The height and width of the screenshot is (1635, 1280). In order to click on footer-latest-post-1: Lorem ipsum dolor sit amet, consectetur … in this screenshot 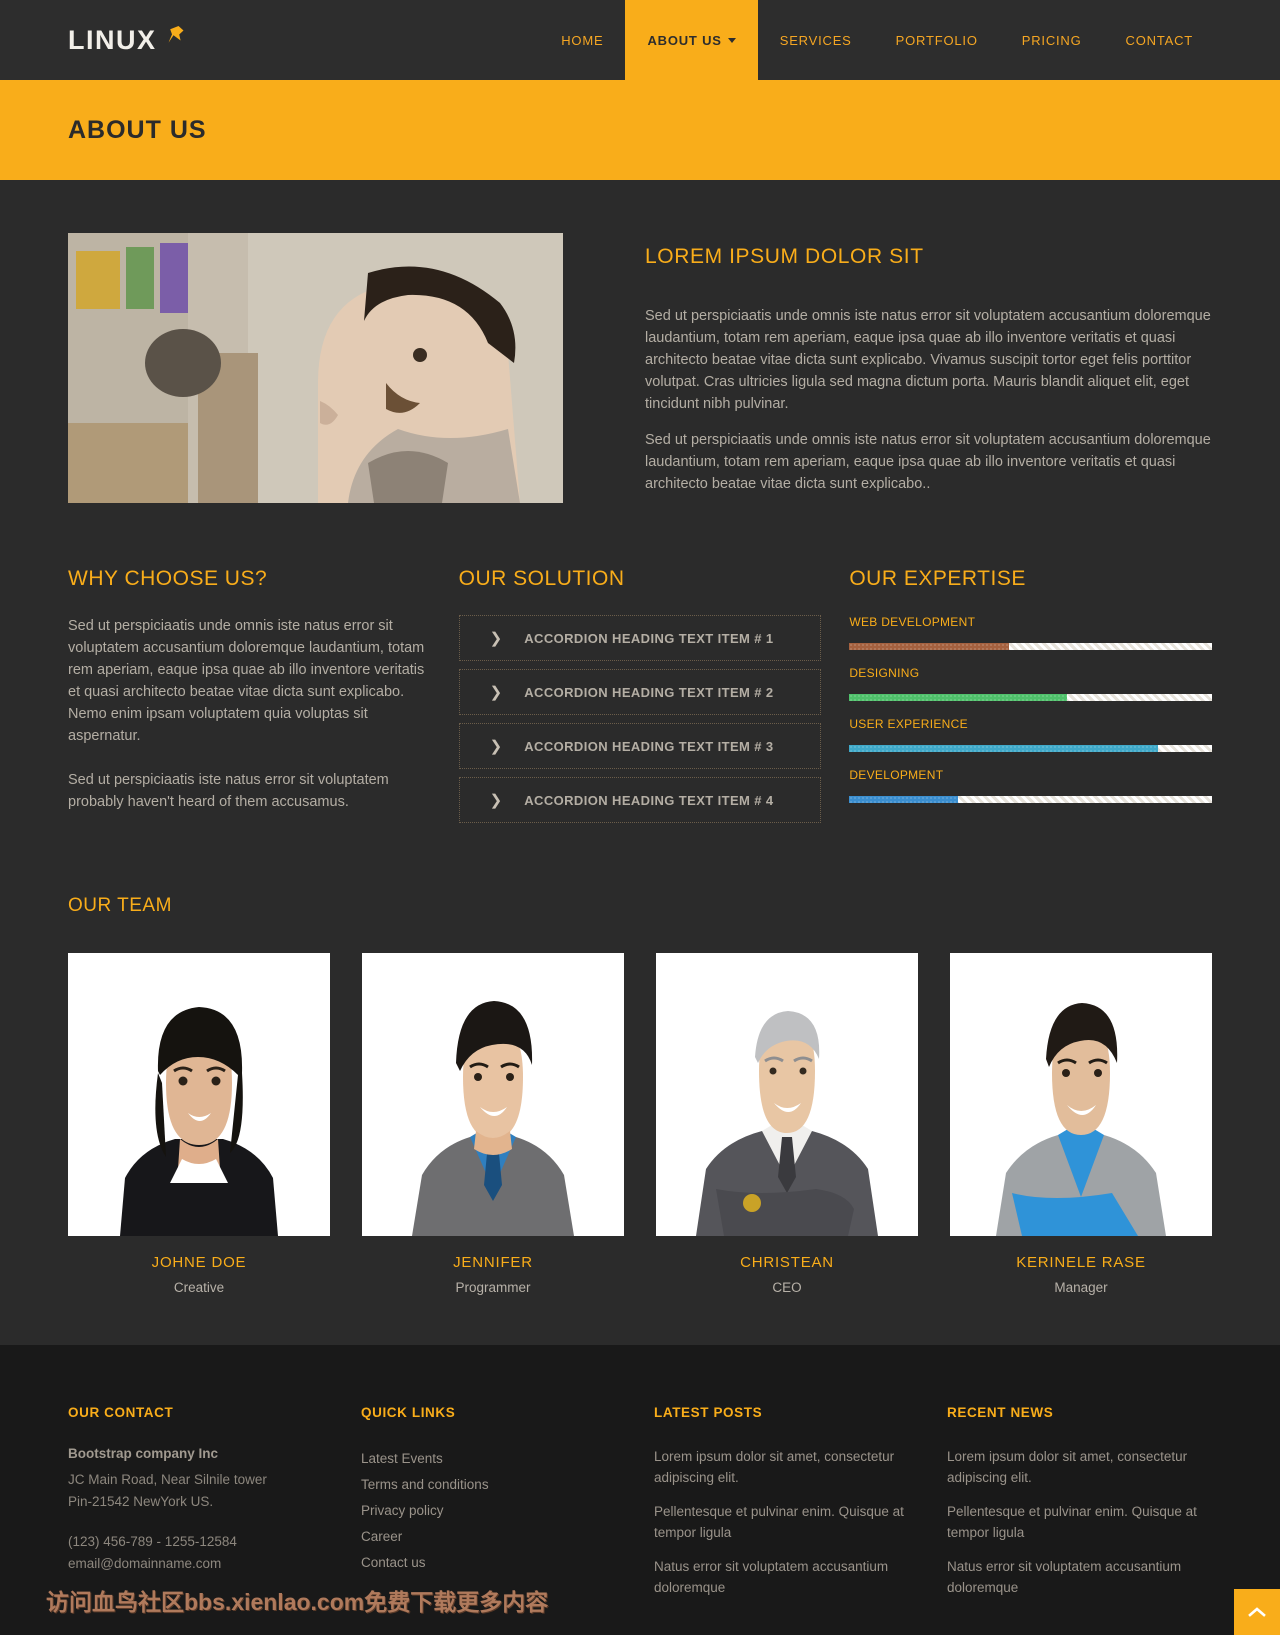, I will do `click(786, 1467)`.